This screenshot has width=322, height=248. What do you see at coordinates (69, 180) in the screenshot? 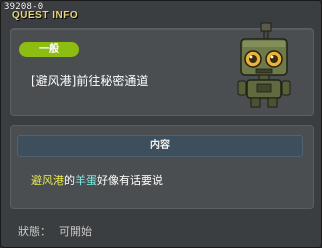
I see `description-connector: 的` at bounding box center [69, 180].